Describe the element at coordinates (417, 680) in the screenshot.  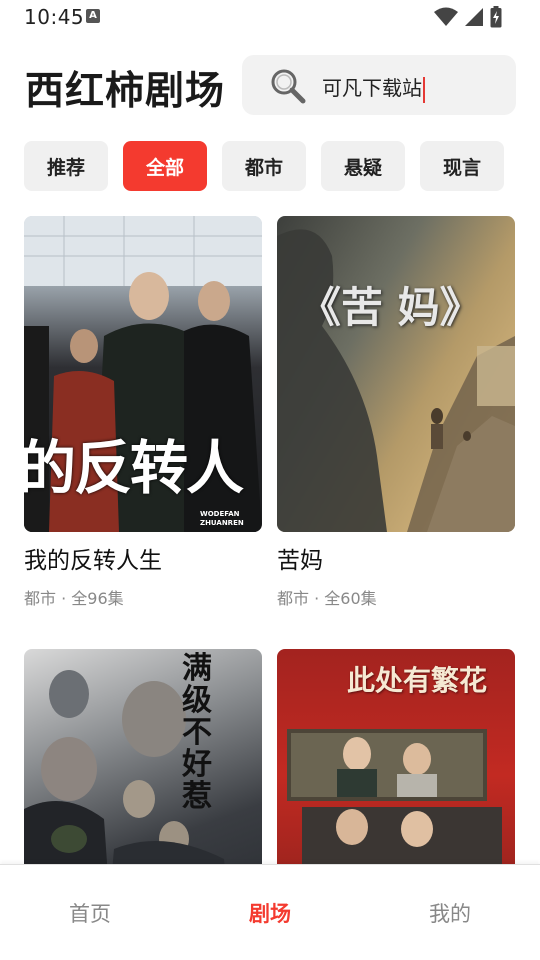
I see `poster-title-art: 此处有繁花` at that location.